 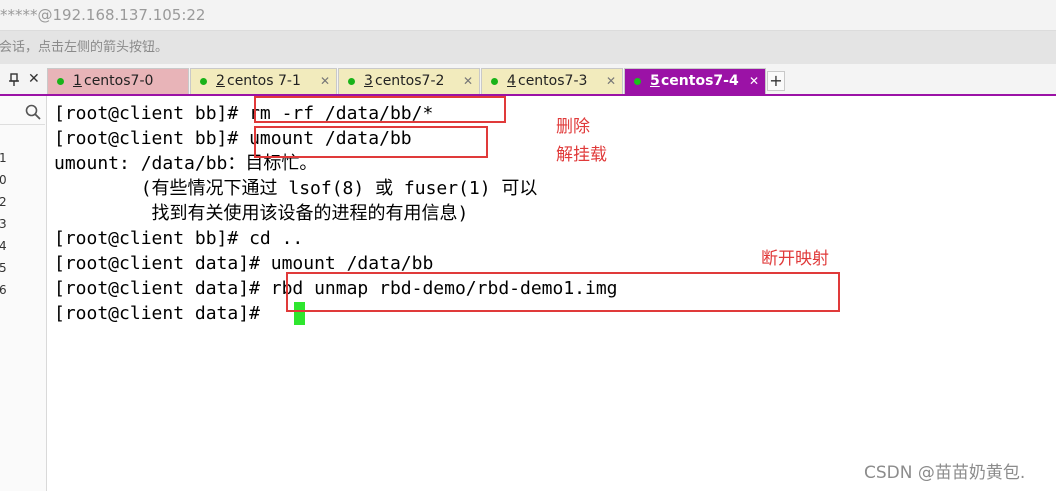 I want to click on side-row-number: 4, so click(x=5, y=246).